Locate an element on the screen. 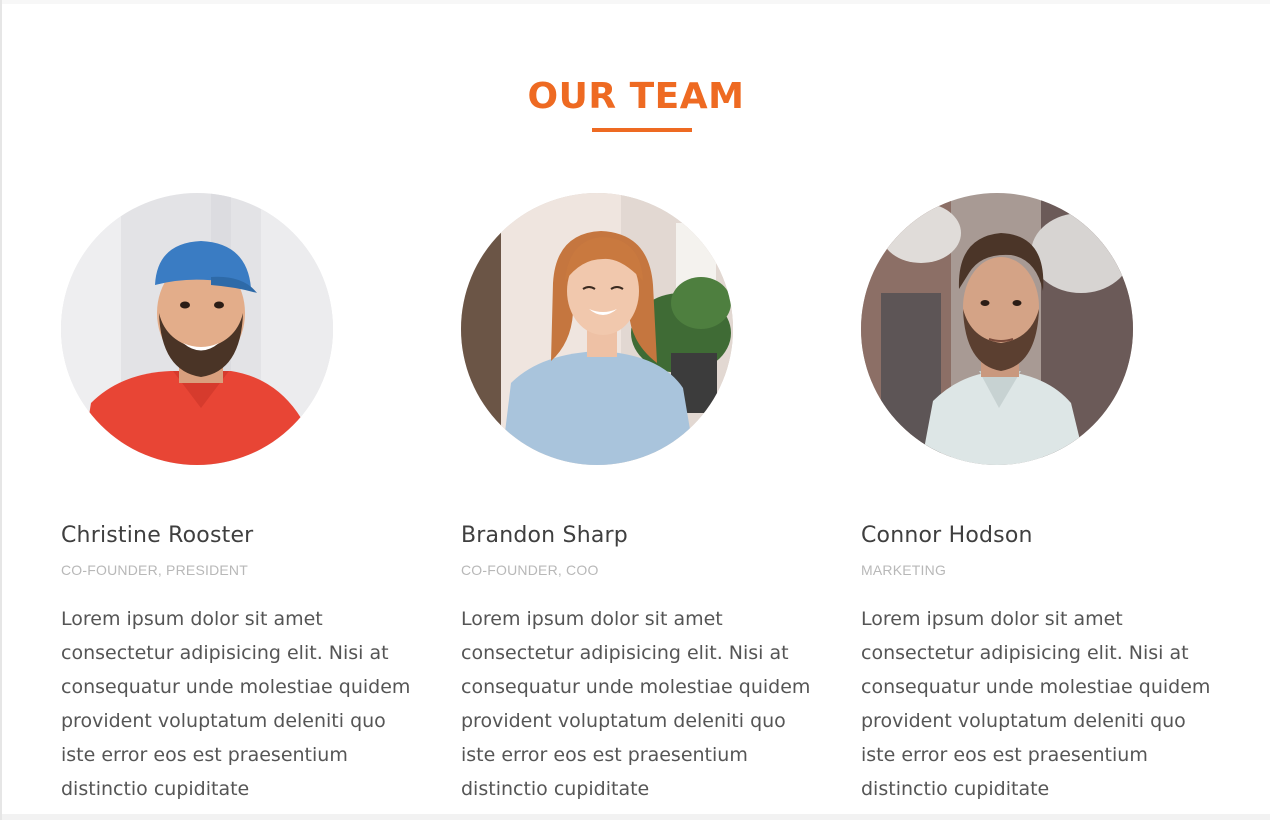 This screenshot has height=820, width=1270. member-name: Brandon Sharp is located at coordinates (544, 535).